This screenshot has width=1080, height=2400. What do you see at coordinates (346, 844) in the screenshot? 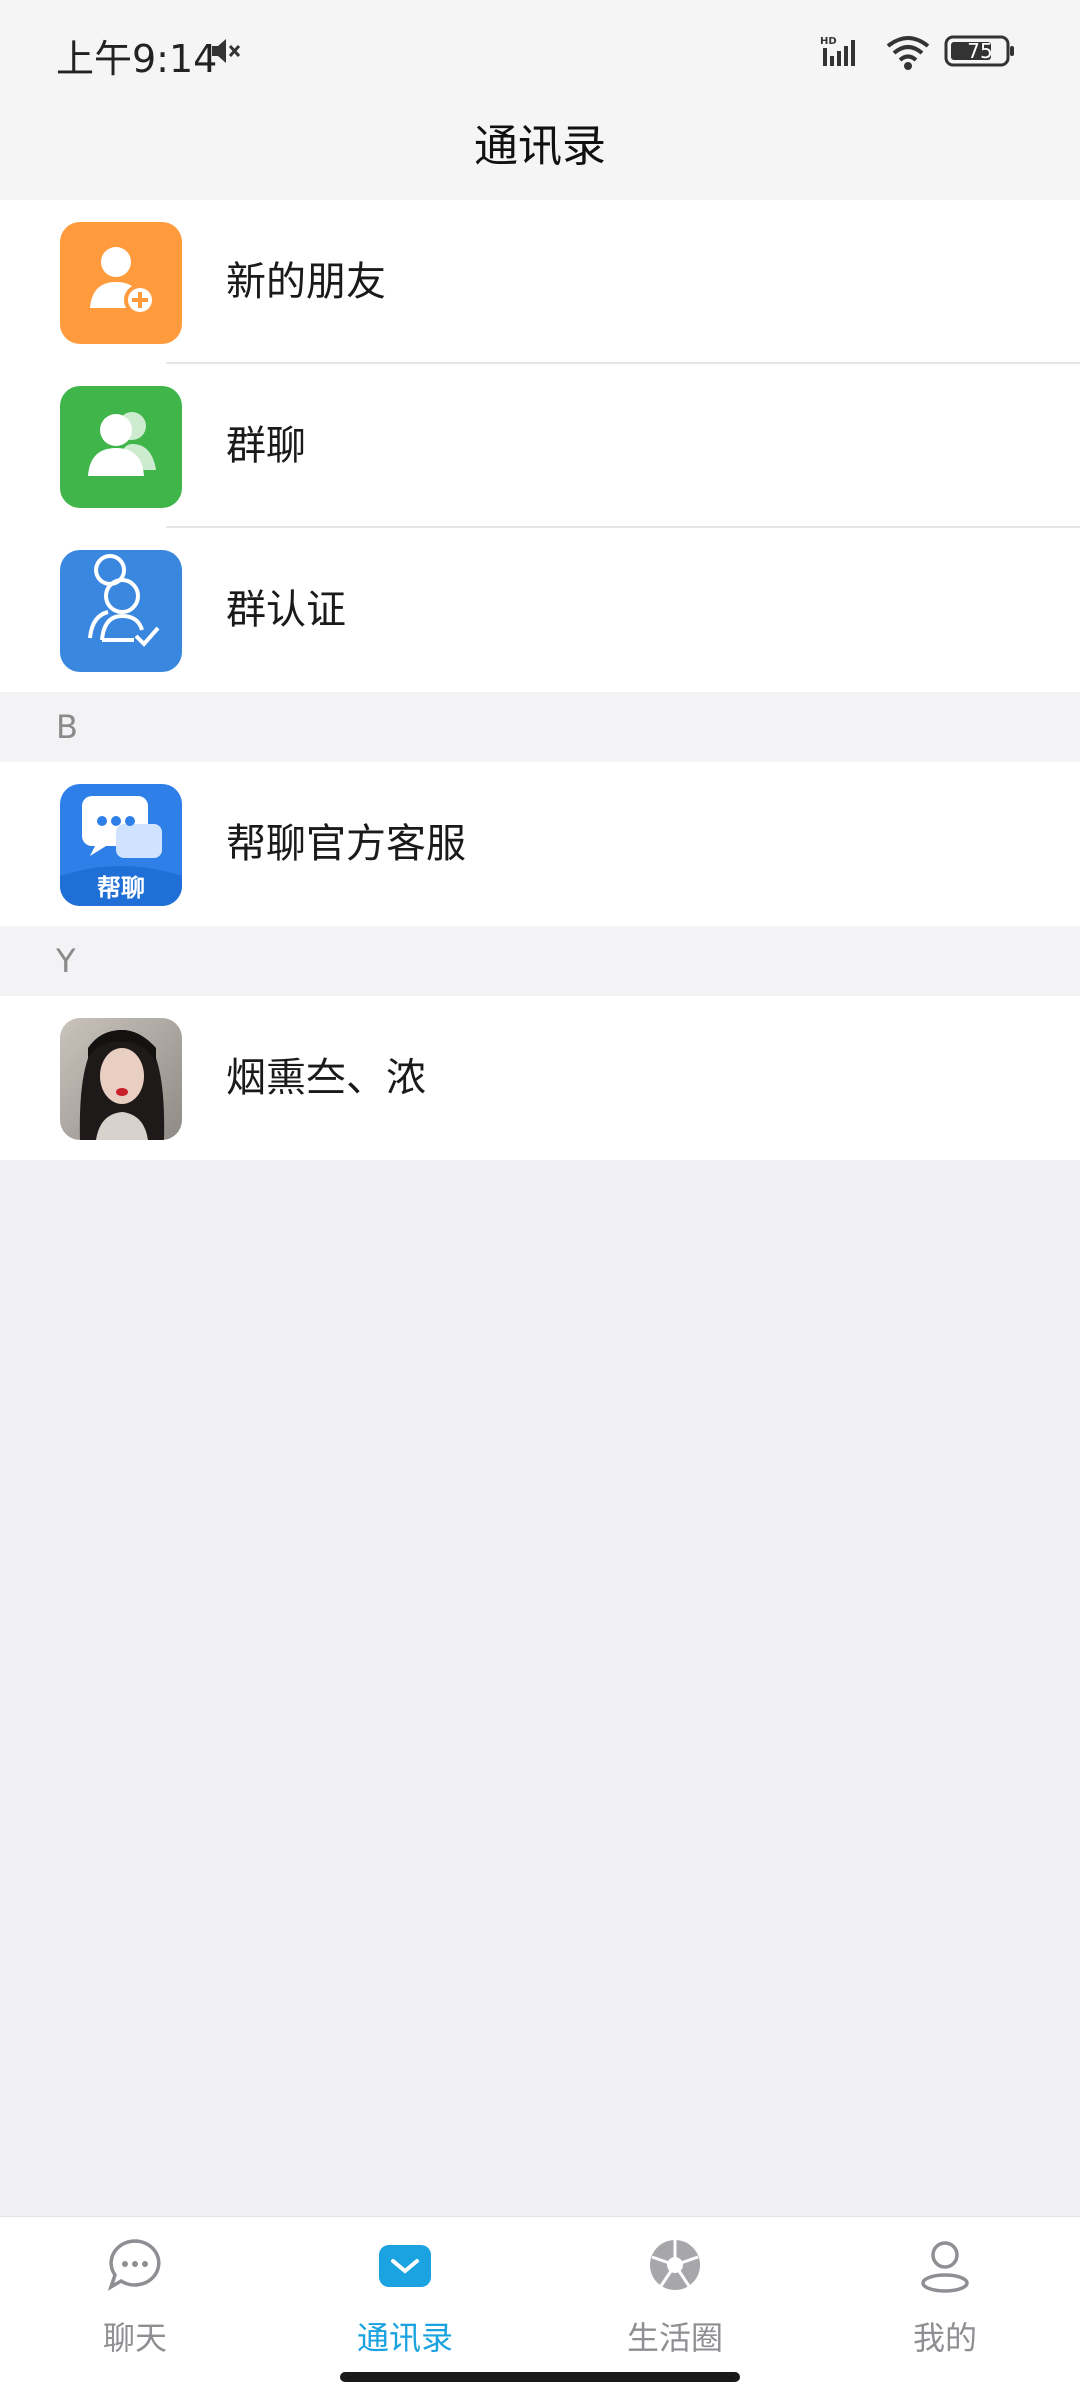
I see `contact-name: 帮聊官方客服` at bounding box center [346, 844].